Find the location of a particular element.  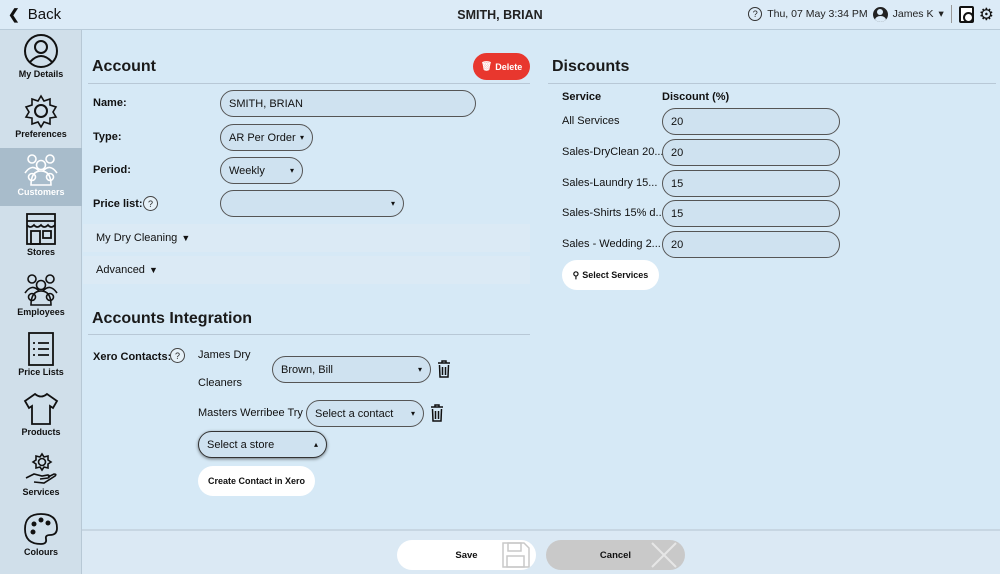

account-heading: Account is located at coordinates (124, 66).